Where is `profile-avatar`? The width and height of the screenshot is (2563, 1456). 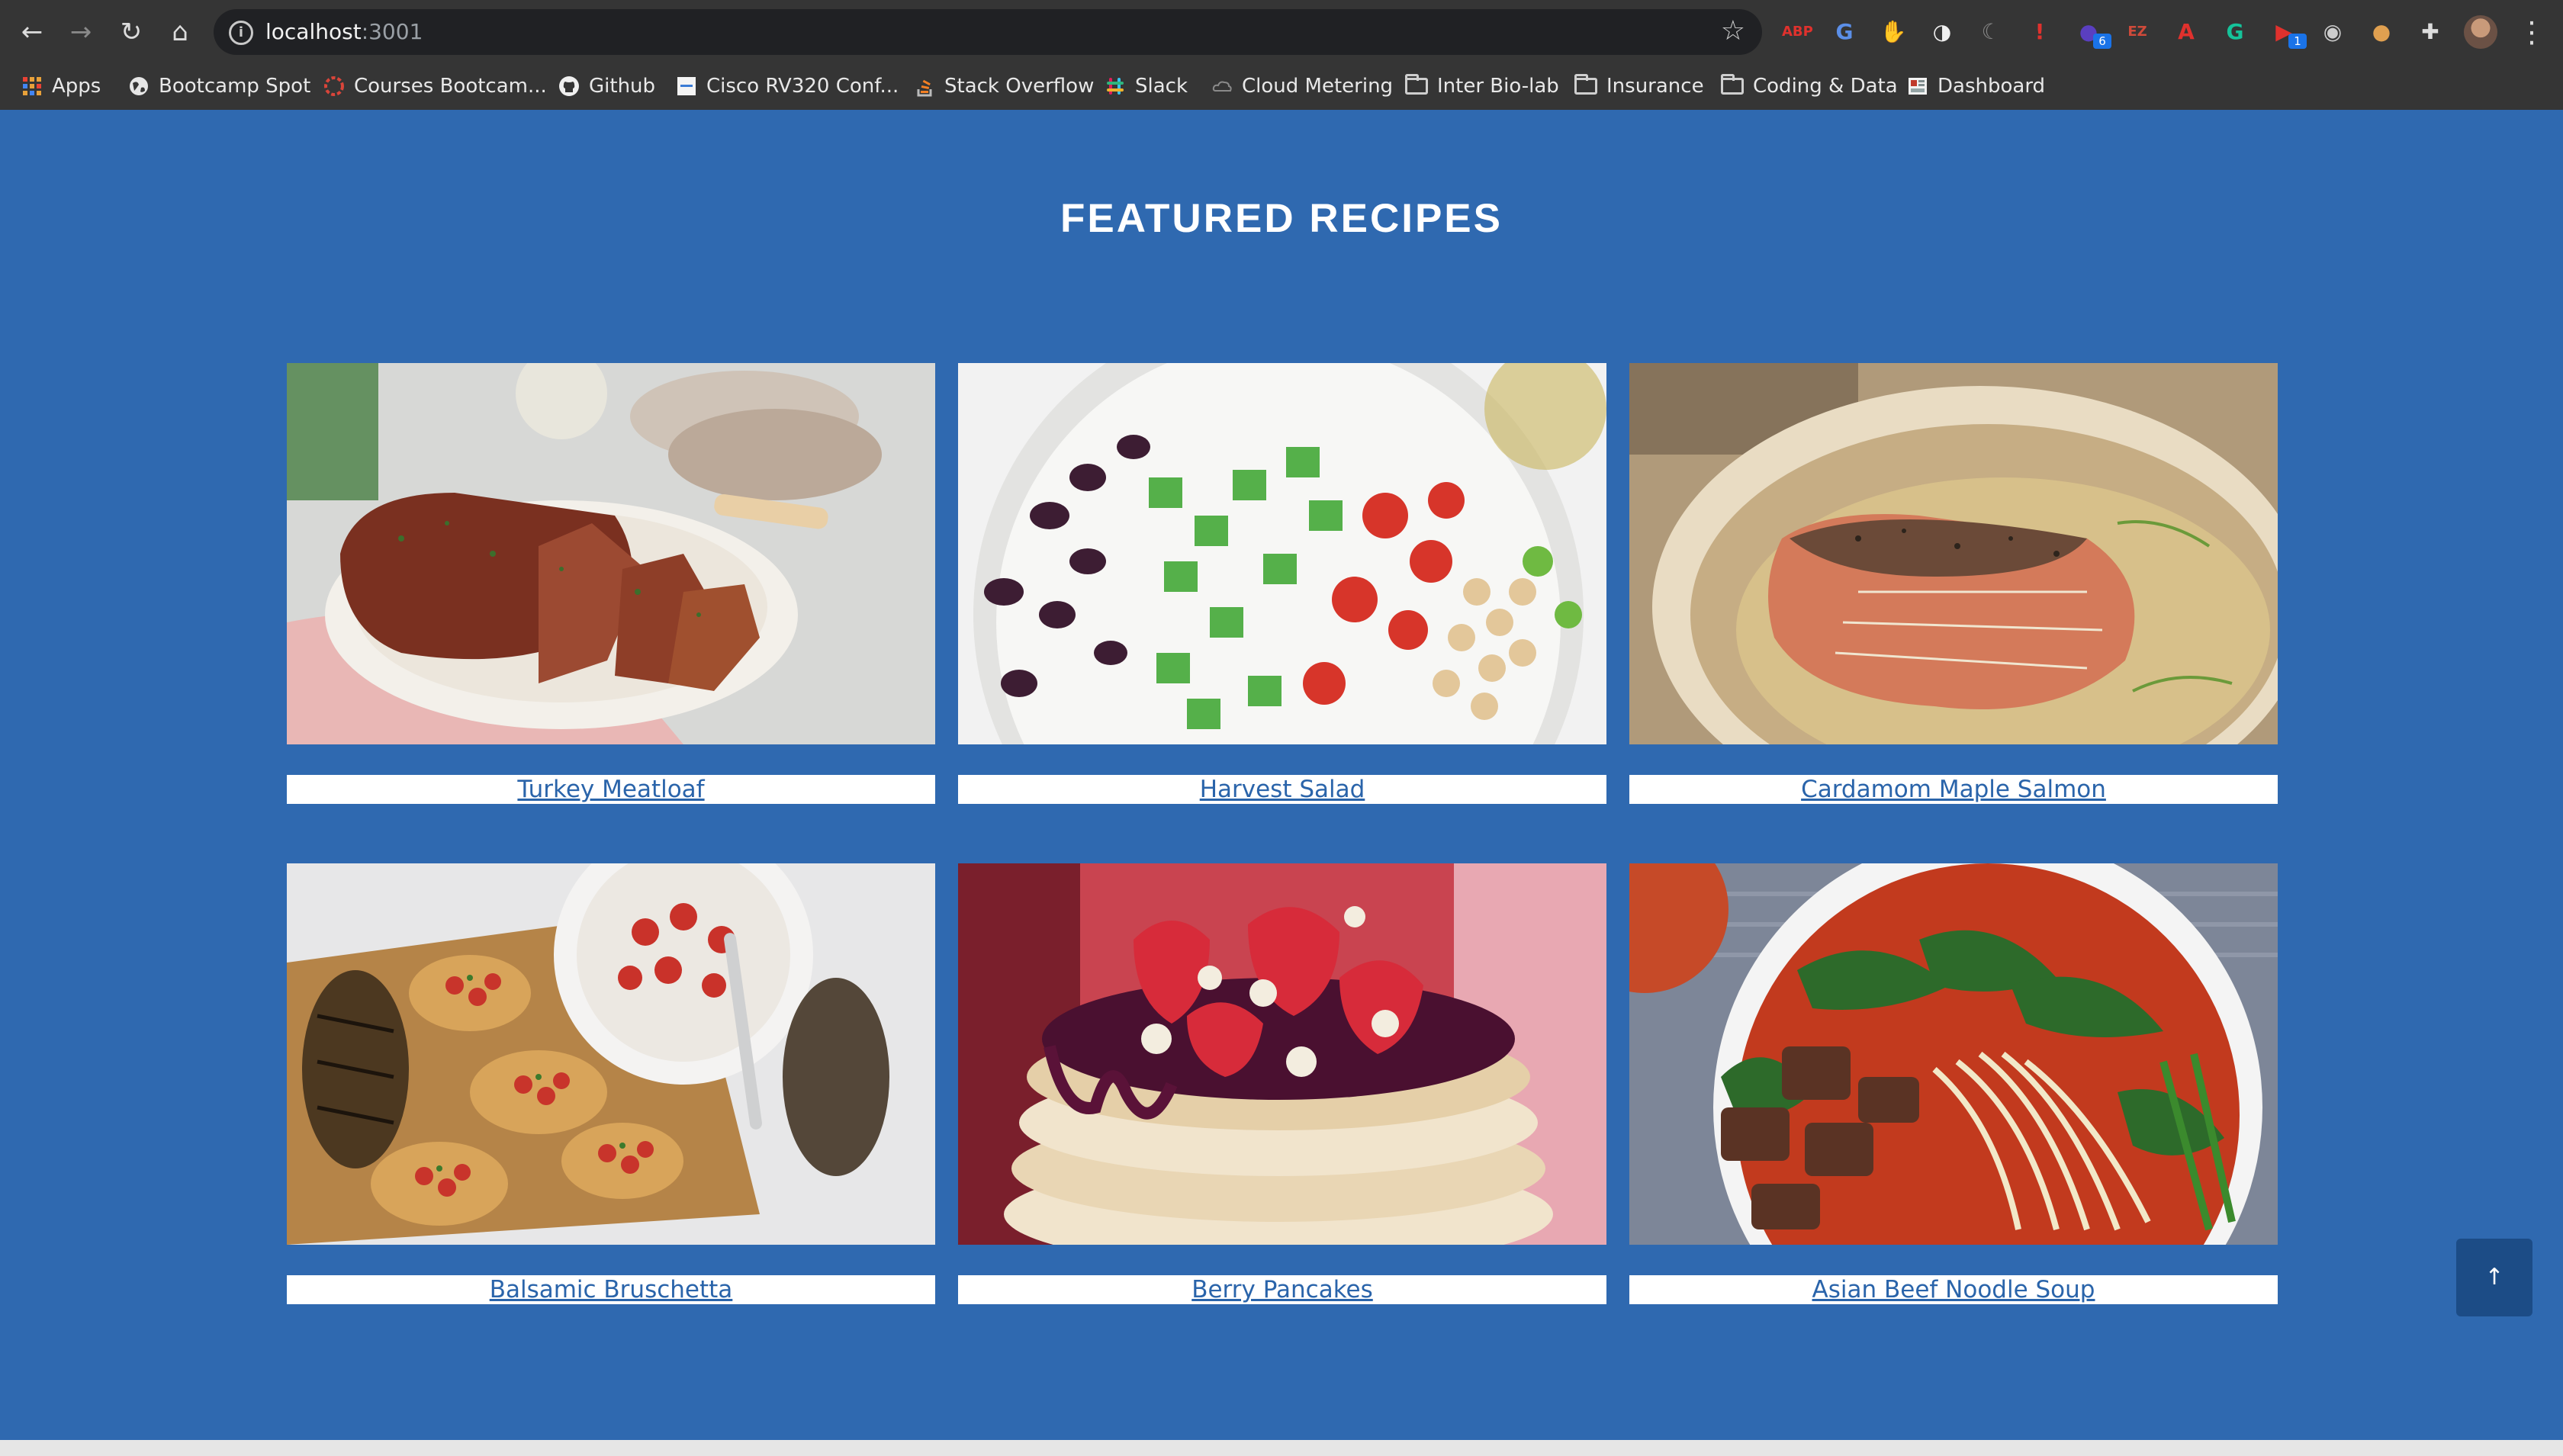 profile-avatar is located at coordinates (2480, 32).